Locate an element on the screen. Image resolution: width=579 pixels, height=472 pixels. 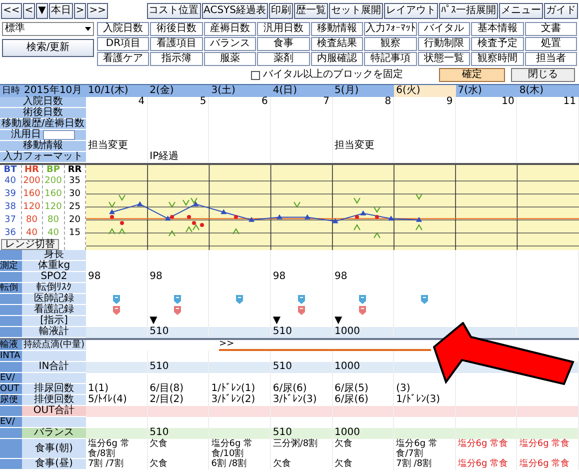
block-button: 指示簿 is located at coordinates (176, 59).